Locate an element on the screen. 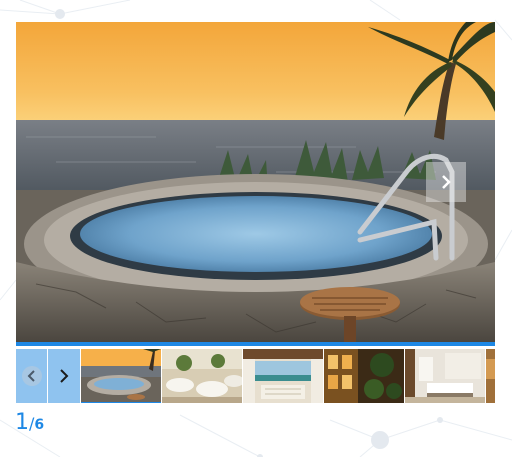 The image size is (512, 457). chevron-left-icon is located at coordinates (31, 376).